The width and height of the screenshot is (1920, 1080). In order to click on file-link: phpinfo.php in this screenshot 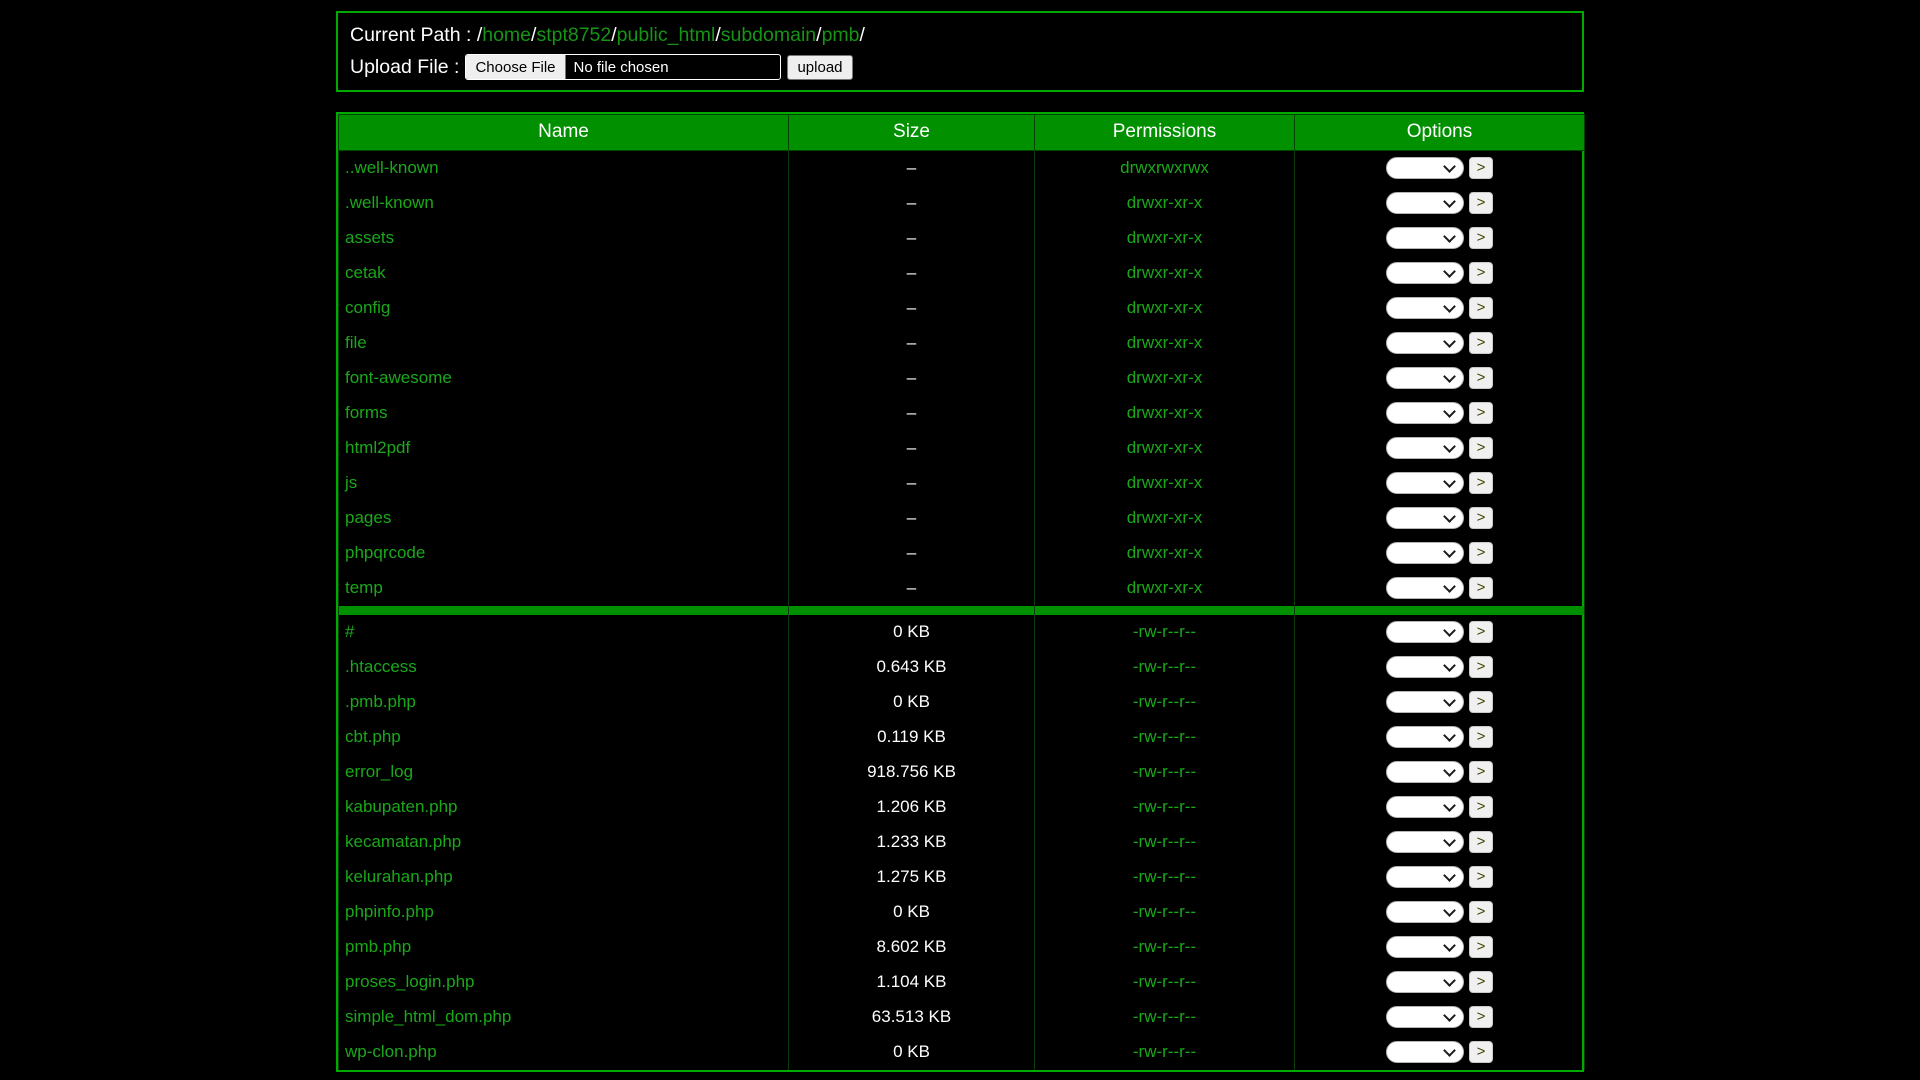, I will do `click(389, 911)`.